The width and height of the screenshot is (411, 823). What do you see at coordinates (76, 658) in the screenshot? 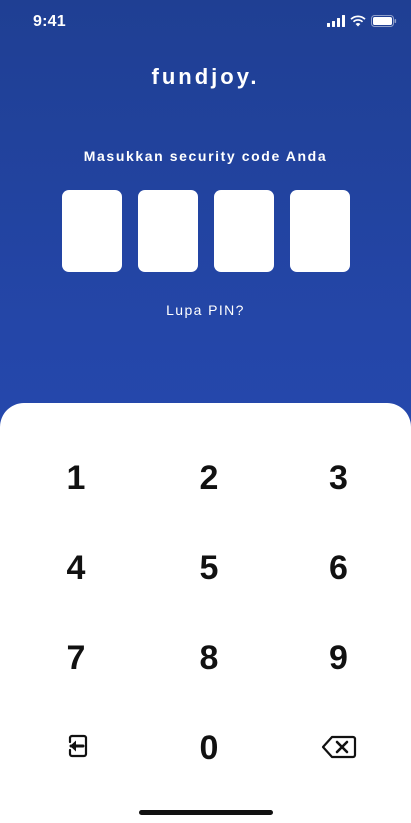
I see `key-7: 7` at bounding box center [76, 658].